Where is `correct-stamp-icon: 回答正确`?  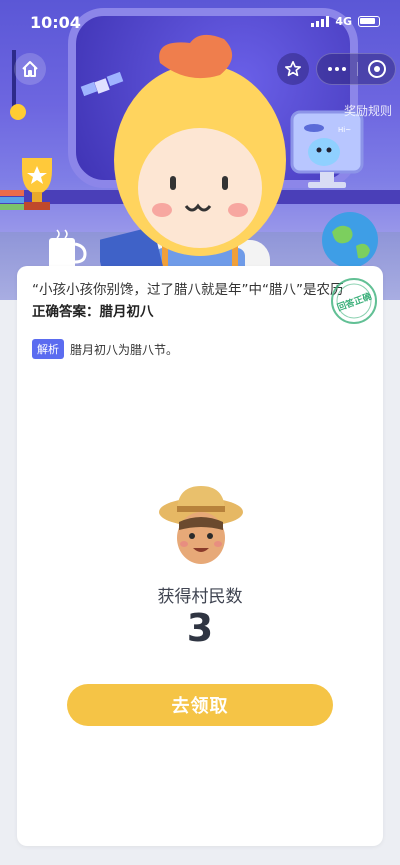
correct-stamp-icon: 回答正确 is located at coordinates (354, 301).